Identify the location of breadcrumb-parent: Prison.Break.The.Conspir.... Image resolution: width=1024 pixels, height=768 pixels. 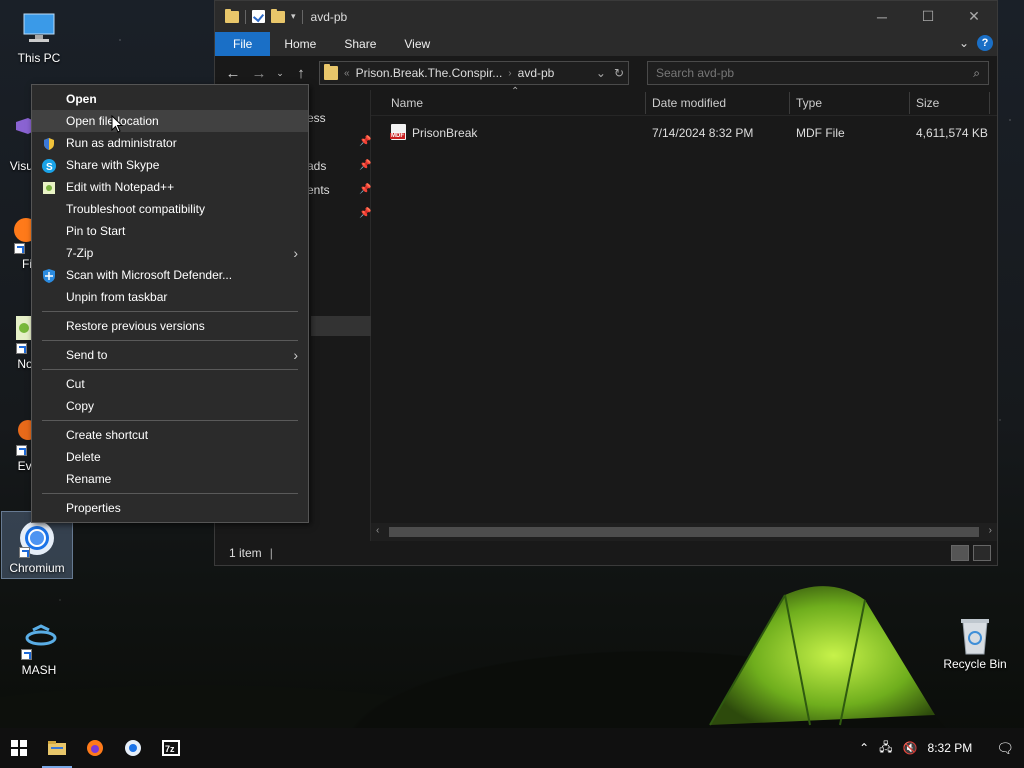
(429, 73).